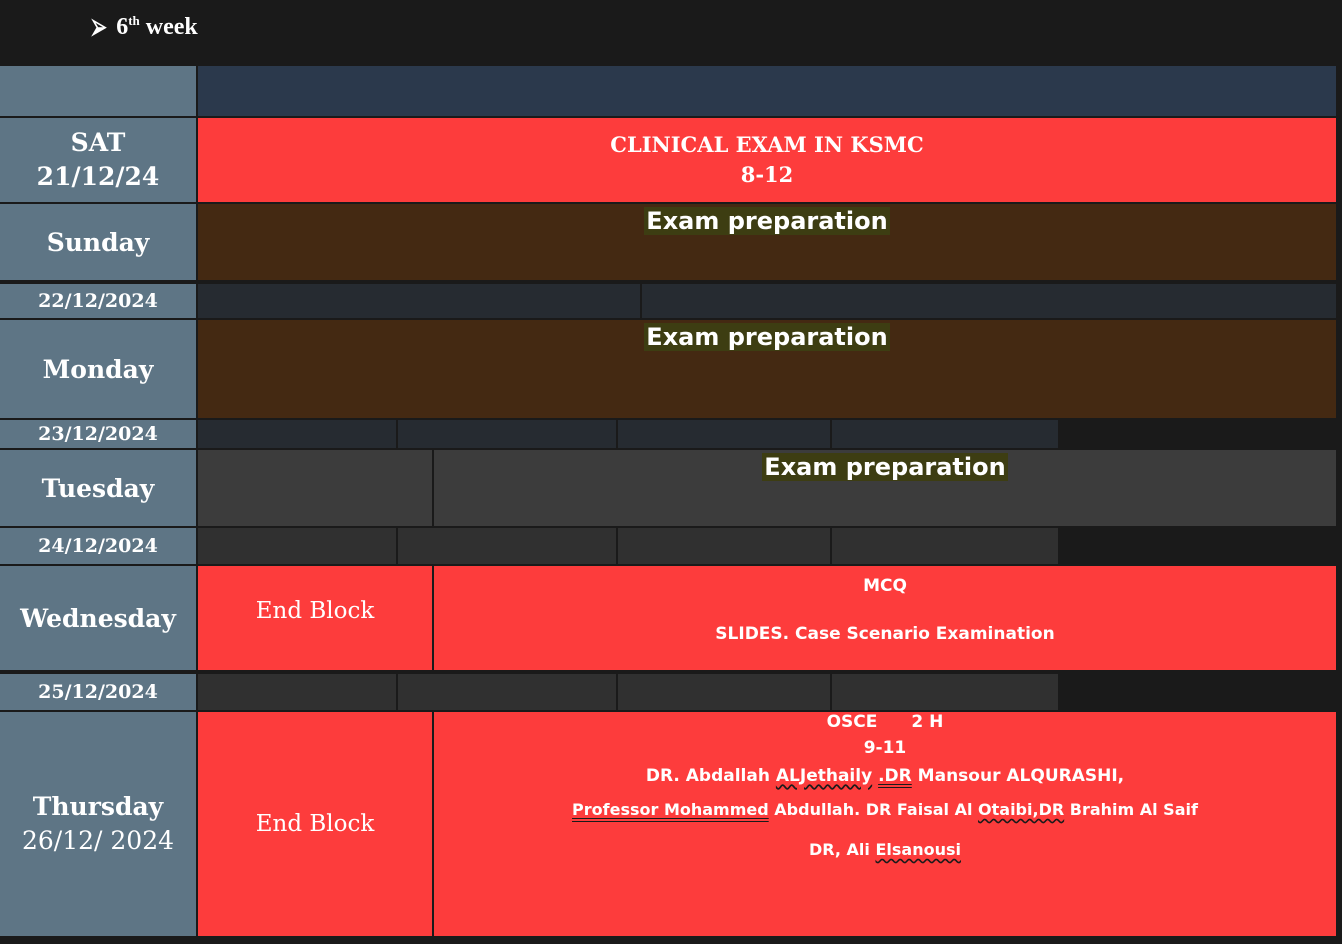 The image size is (1342, 944). What do you see at coordinates (98, 692) in the screenshot?
I see `date-cell-25-12: 25/12/2024` at bounding box center [98, 692].